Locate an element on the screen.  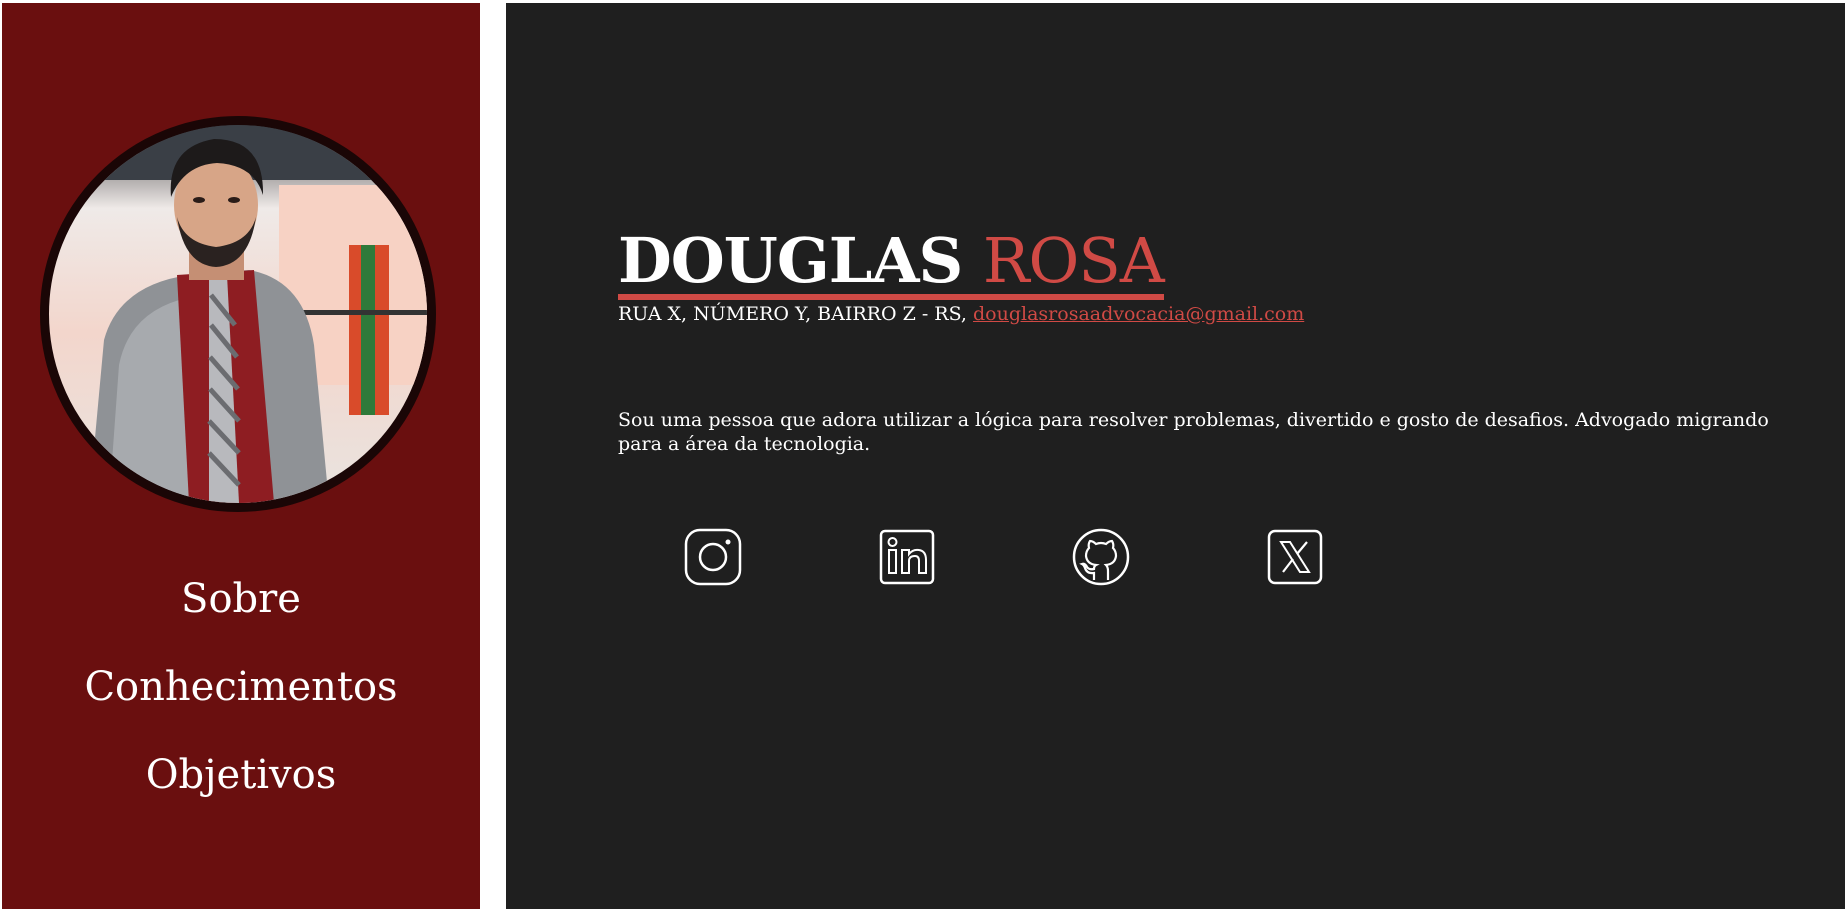
instagram-icon is located at coordinates (713, 557).